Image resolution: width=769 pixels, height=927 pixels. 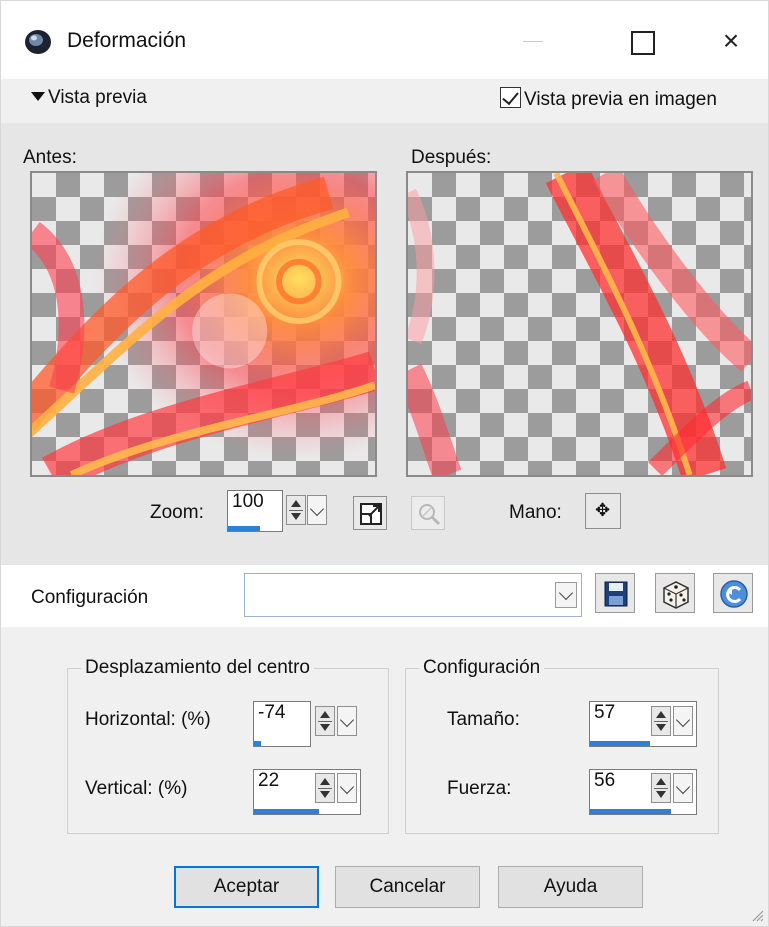 What do you see at coordinates (317, 510) in the screenshot?
I see `zoom-dropdown` at bounding box center [317, 510].